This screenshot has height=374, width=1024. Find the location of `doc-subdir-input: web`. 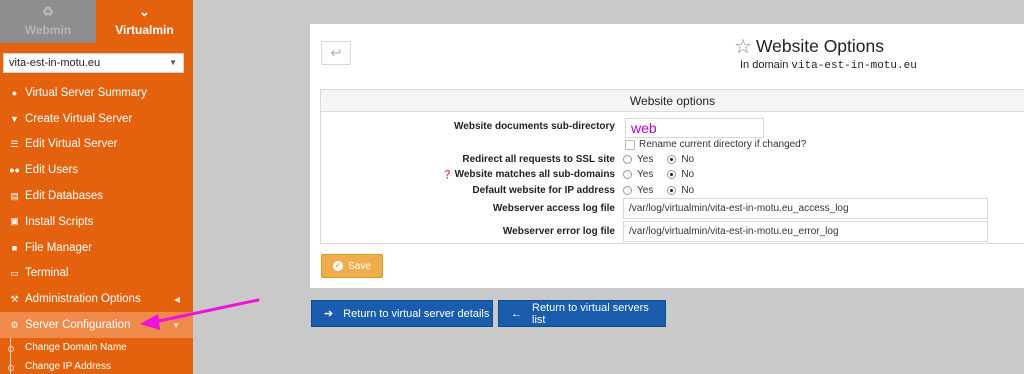

doc-subdir-input: web is located at coordinates (694, 128).